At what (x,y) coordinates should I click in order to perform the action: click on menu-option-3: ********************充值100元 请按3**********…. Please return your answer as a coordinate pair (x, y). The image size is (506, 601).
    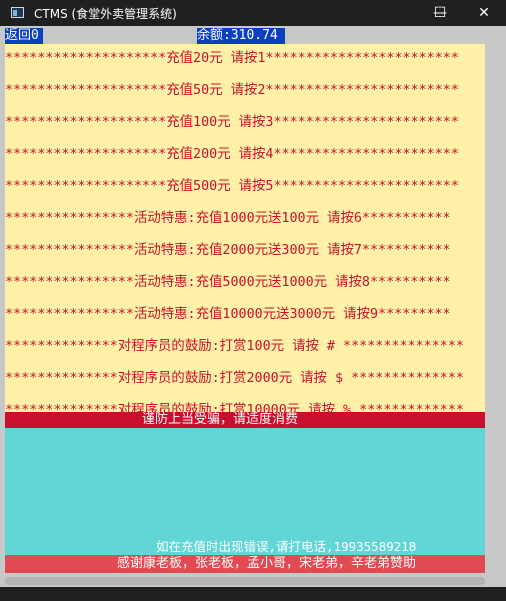
    Looking at the image, I should click on (232, 122).